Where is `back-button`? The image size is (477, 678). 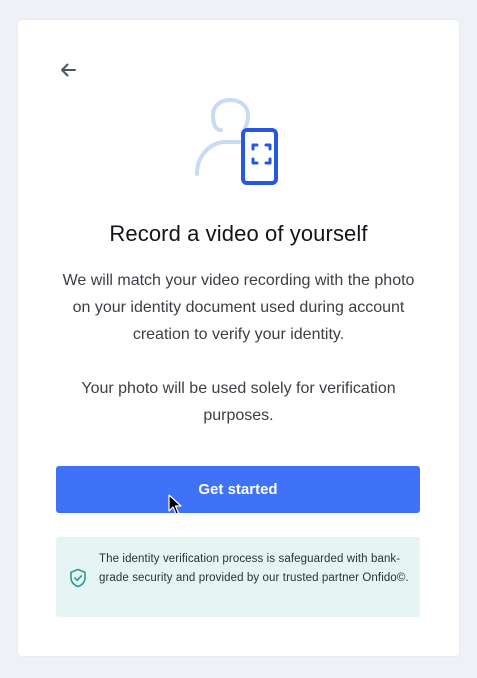 back-button is located at coordinates (68, 70).